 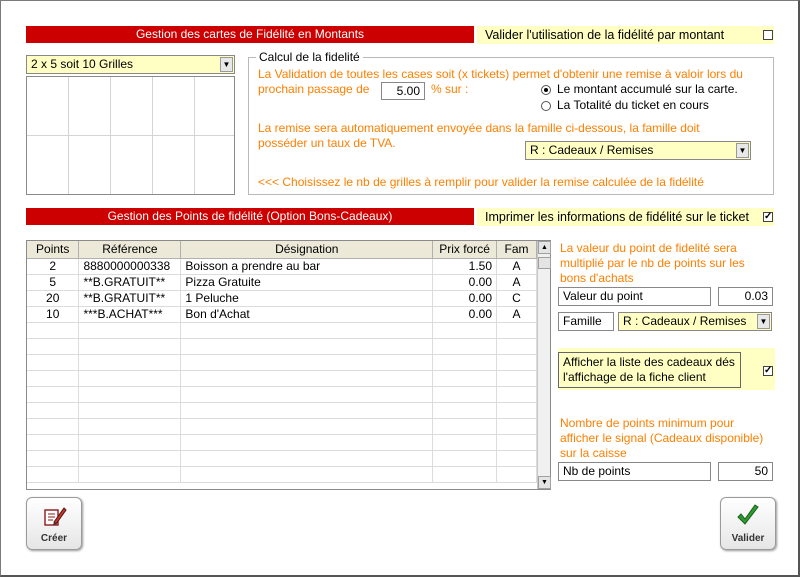 I want to click on scroll-down-icon: ▼, so click(x=544, y=482).